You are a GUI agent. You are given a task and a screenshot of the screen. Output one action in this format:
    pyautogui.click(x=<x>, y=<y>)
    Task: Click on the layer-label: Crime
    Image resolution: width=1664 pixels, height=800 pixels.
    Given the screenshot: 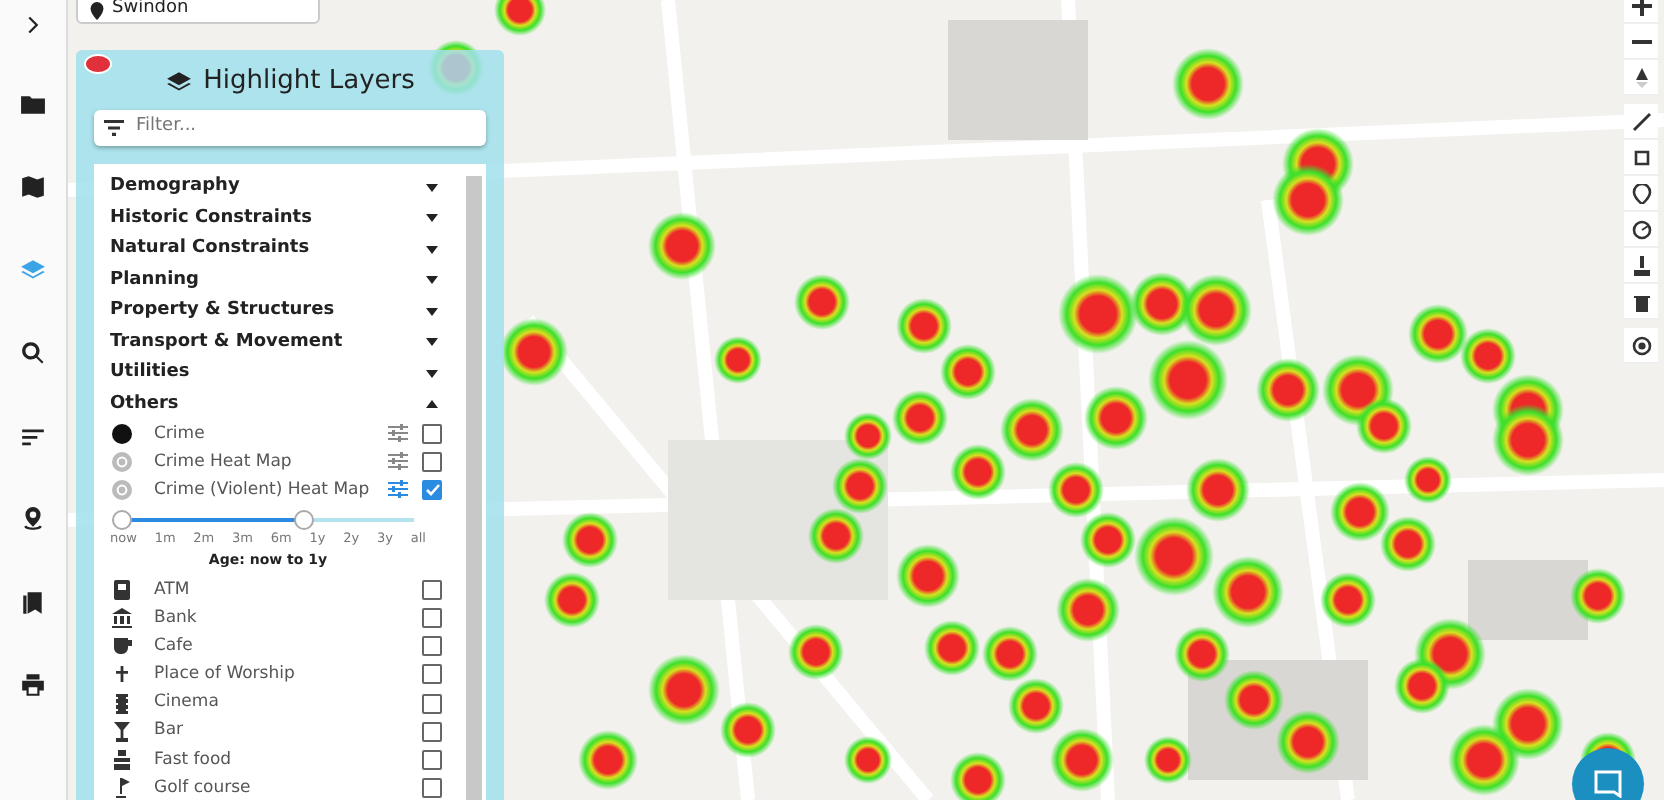 What is the action you would take?
    pyautogui.click(x=180, y=434)
    